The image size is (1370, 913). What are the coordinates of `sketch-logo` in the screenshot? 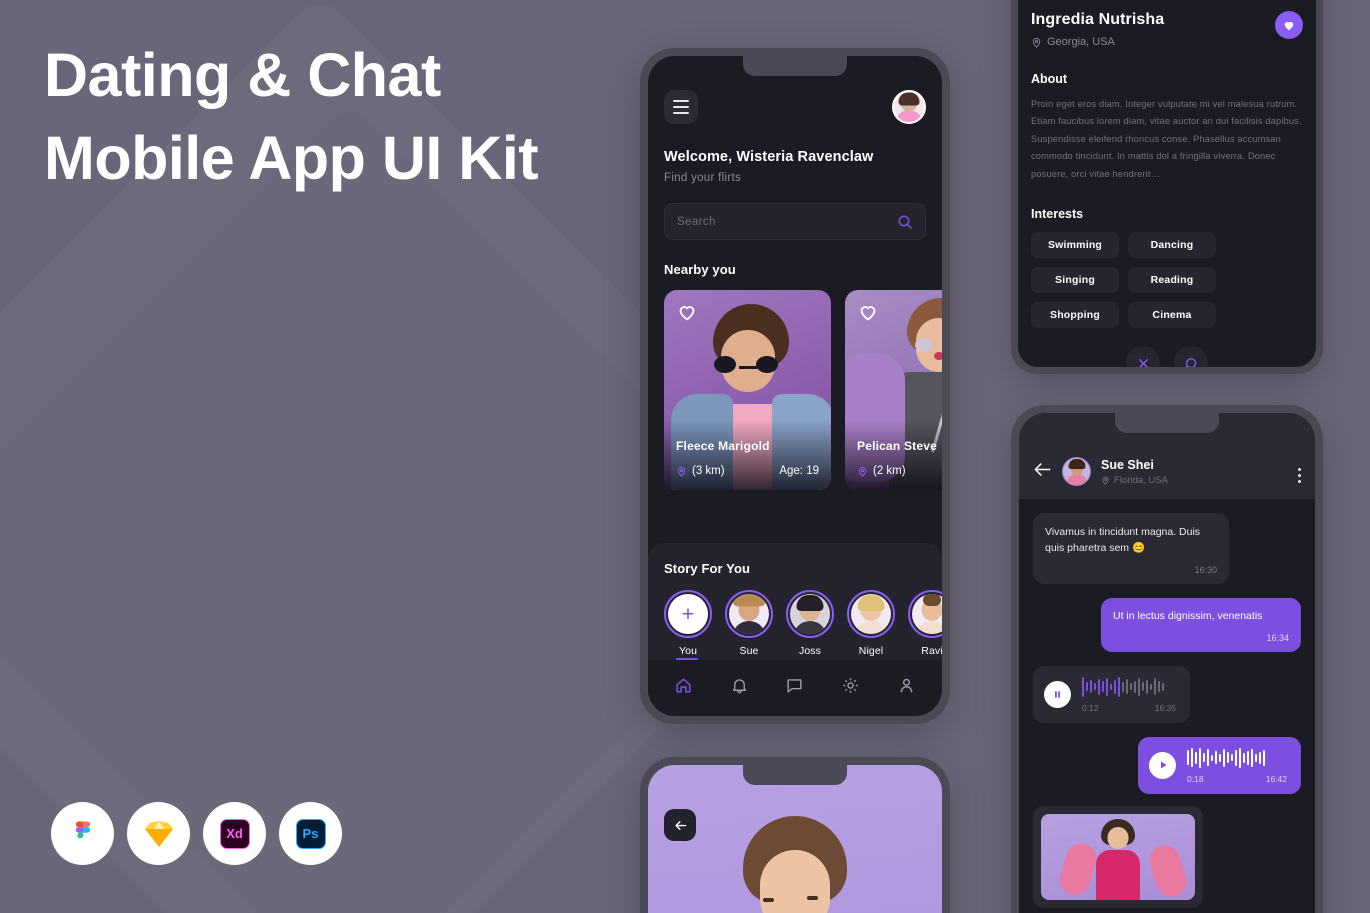 It's located at (158, 833).